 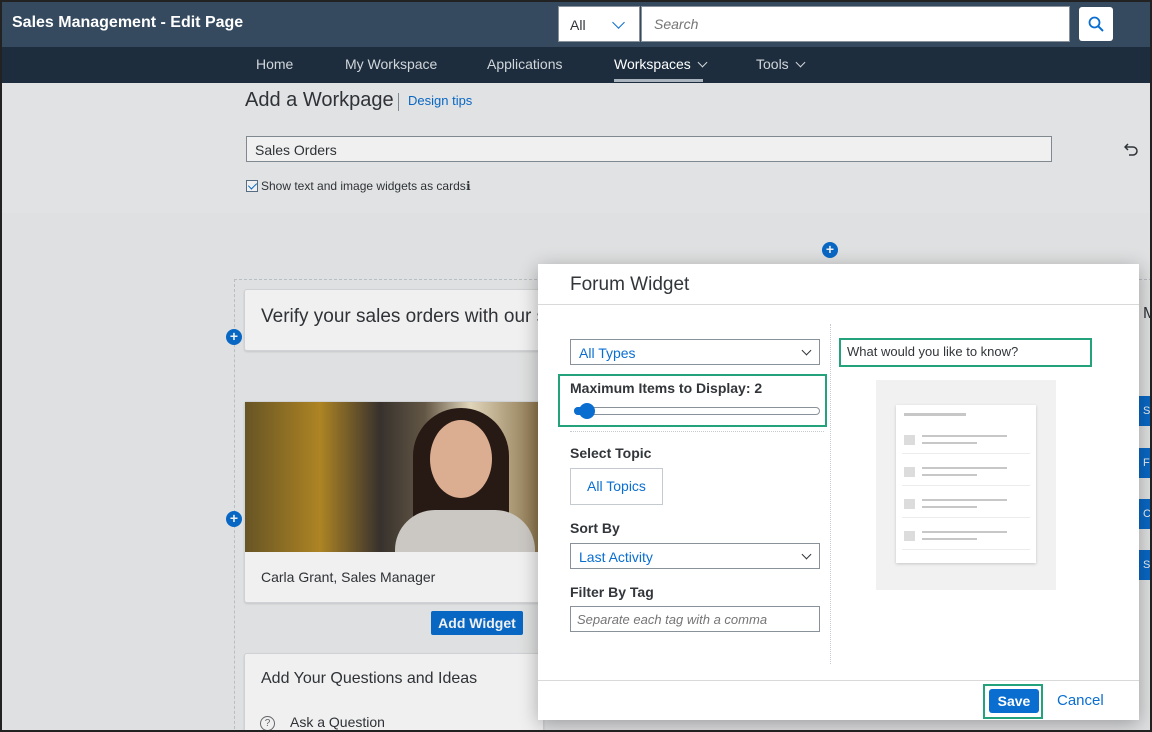 I want to click on sort-by-select: Last Activity, so click(x=695, y=556).